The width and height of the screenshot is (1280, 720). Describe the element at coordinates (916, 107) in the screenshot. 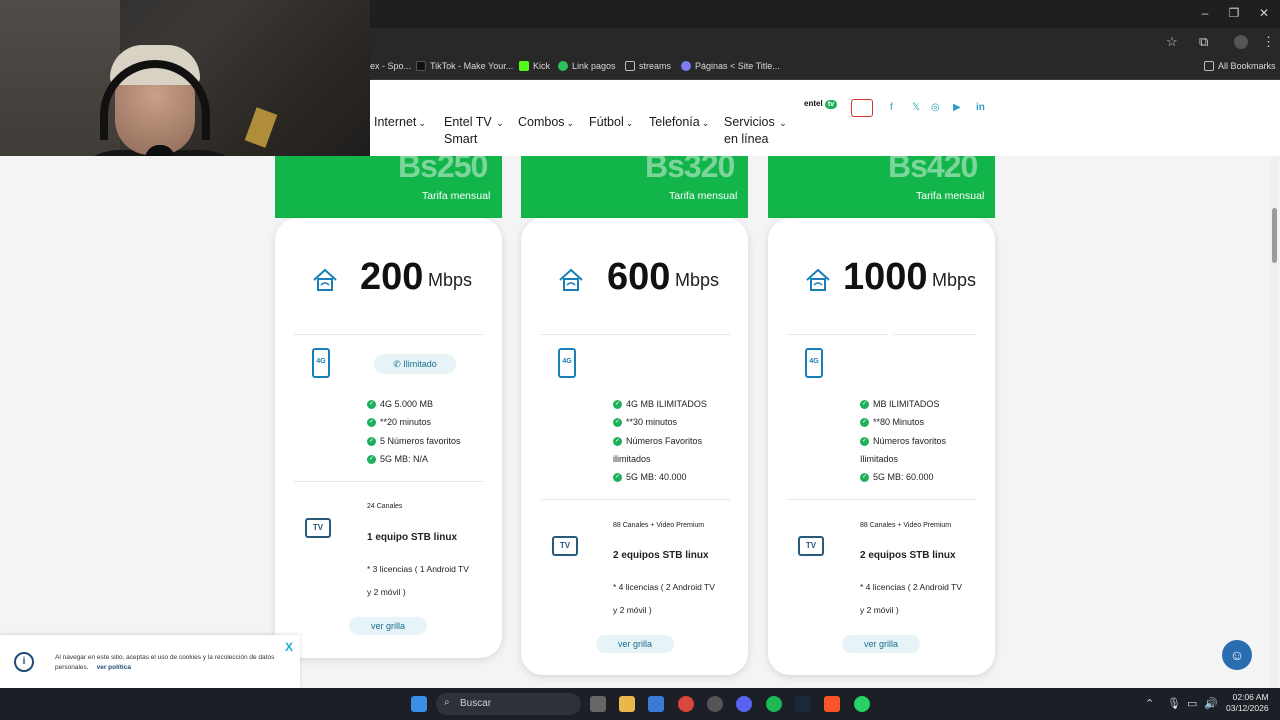

I see `x-icon: 𝕏` at that location.